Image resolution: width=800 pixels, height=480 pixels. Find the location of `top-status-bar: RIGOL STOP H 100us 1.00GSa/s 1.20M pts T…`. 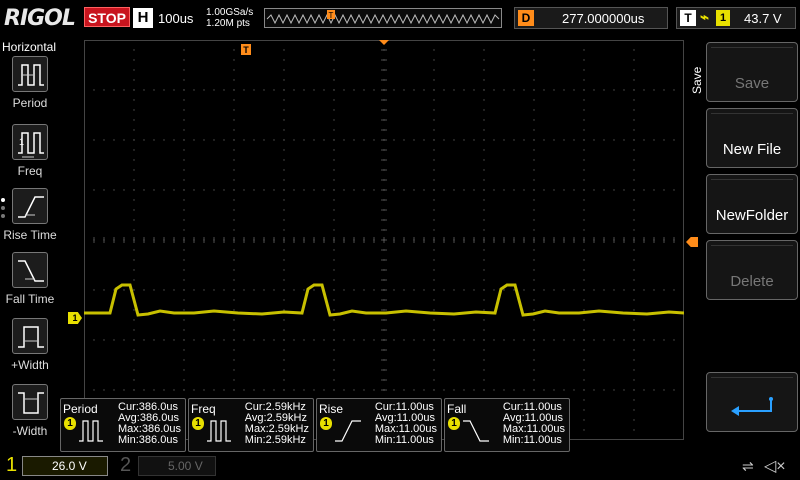

top-status-bar: RIGOL STOP H 100us 1.00GSa/s 1.20M pts T… is located at coordinates (400, 19).